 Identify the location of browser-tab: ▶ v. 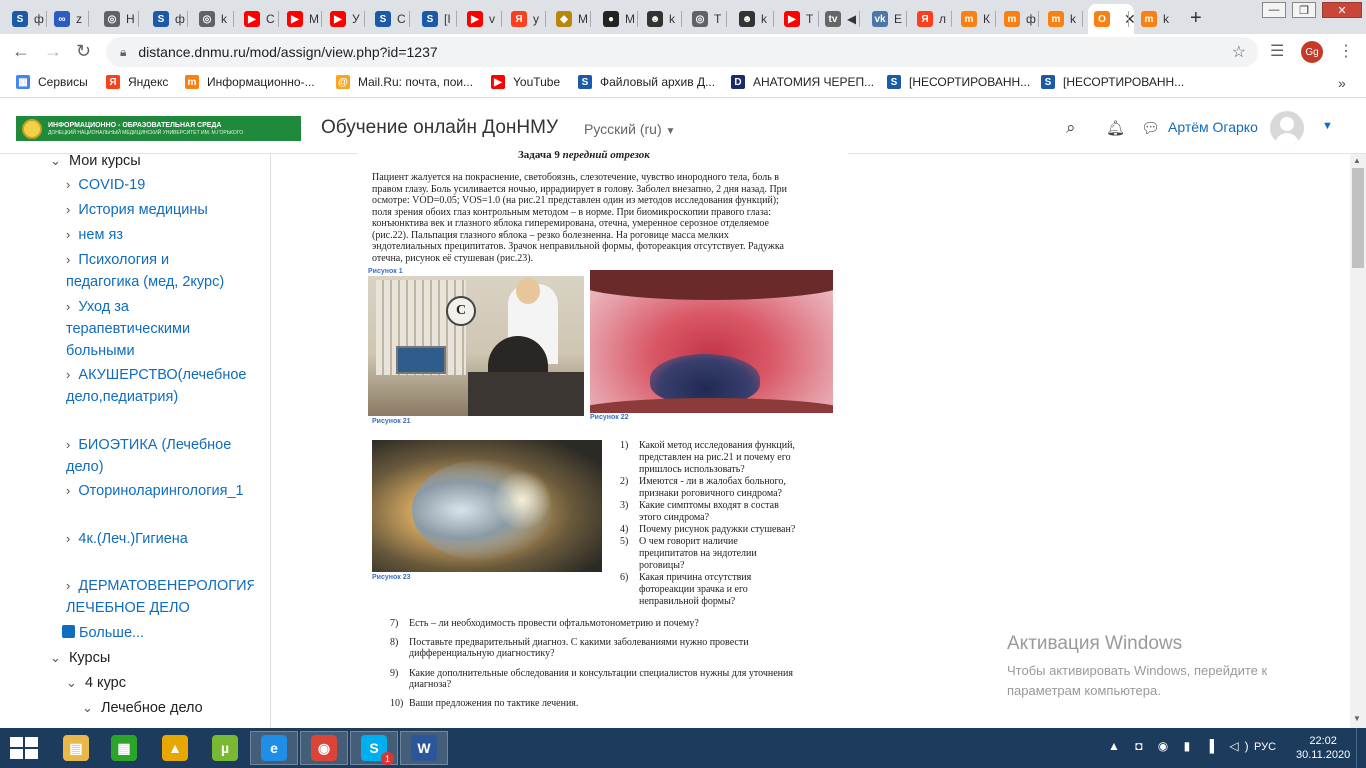
(481, 19).